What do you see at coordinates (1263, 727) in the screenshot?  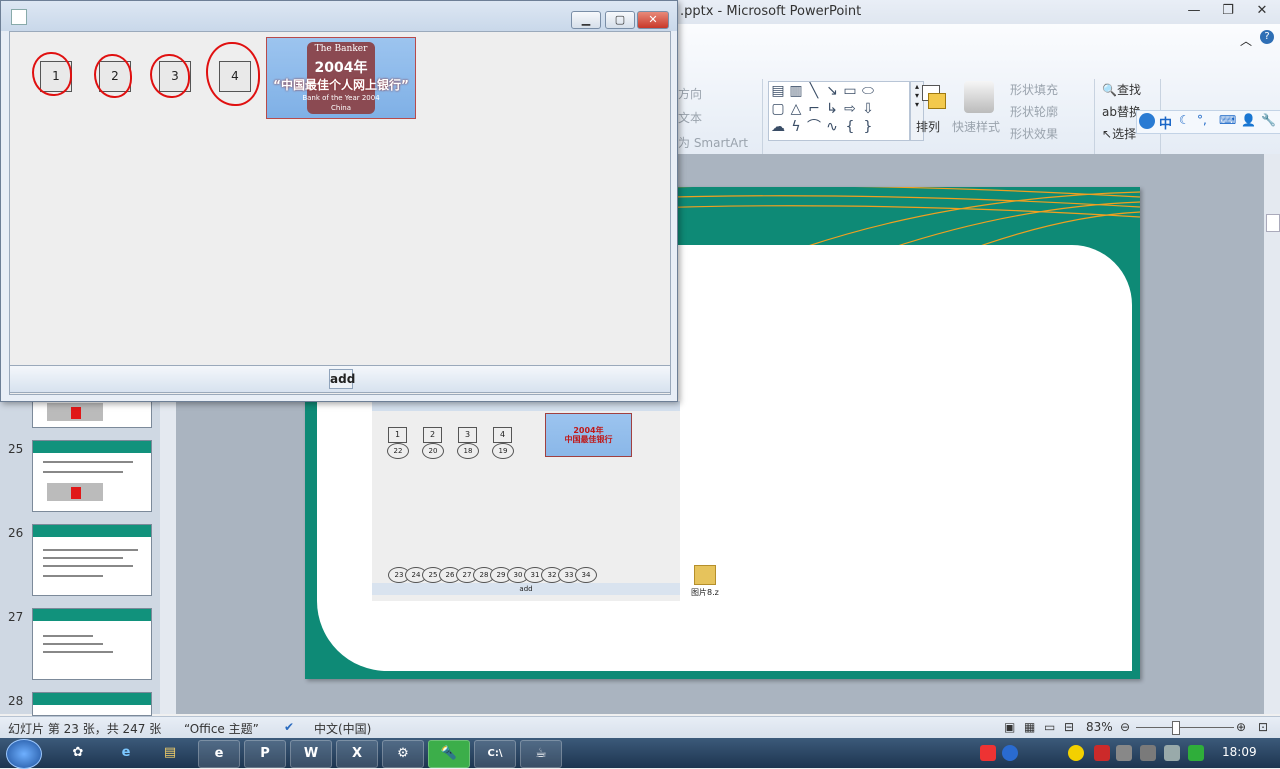 I see `fit-window-icon: ⊡` at bounding box center [1263, 727].